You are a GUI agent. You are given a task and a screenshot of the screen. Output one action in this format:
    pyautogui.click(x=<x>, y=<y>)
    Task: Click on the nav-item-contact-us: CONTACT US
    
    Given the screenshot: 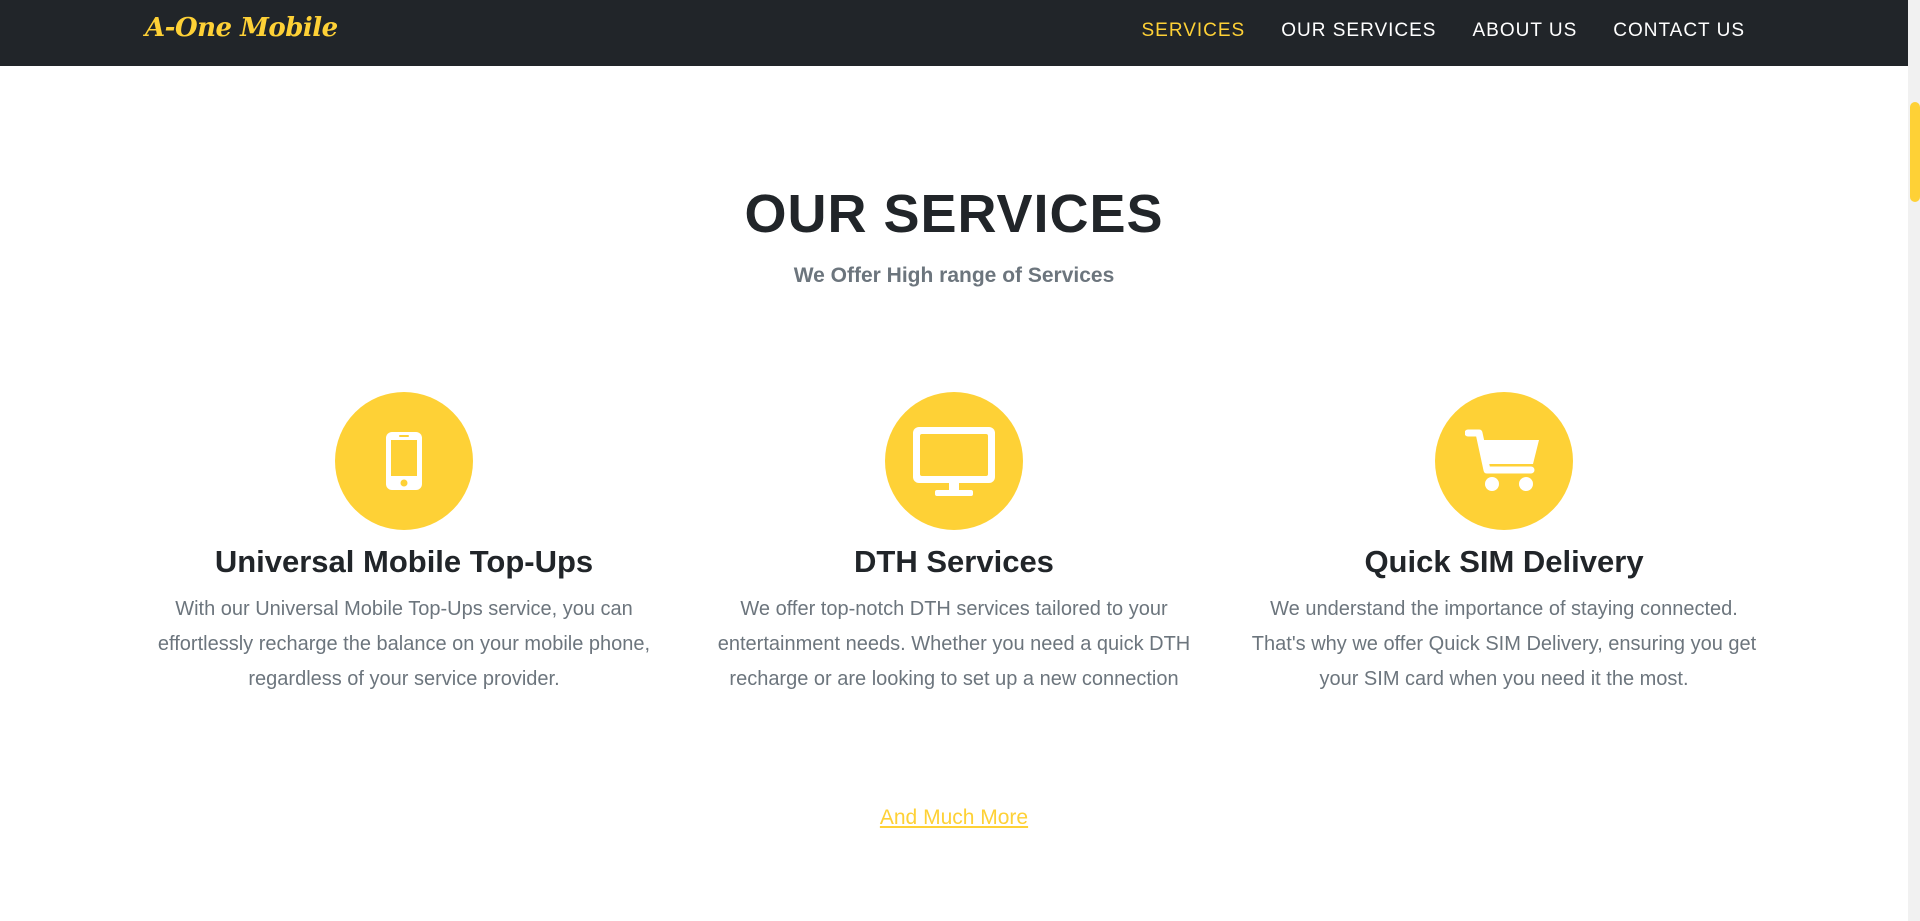 What is the action you would take?
    pyautogui.click(x=1679, y=31)
    